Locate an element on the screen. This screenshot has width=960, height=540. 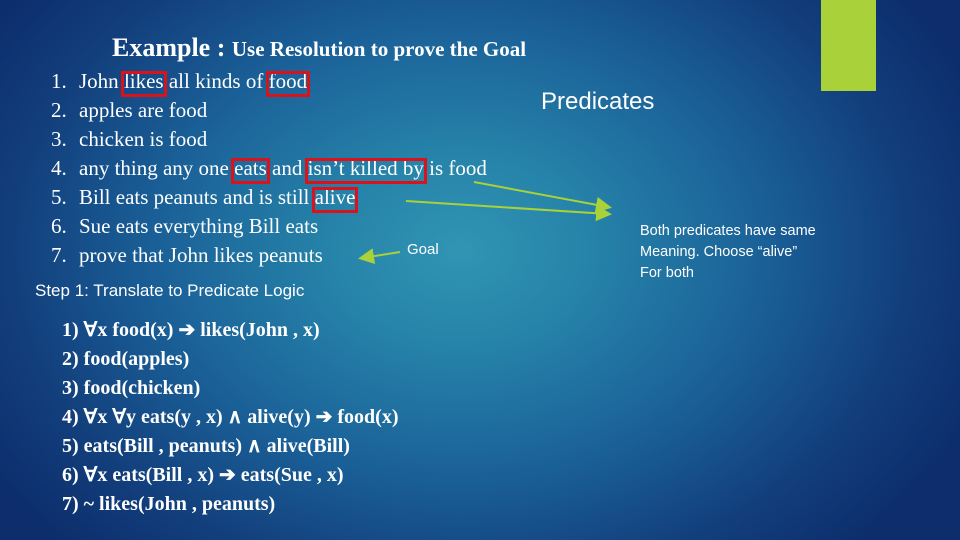
accent-bar is located at coordinates (848, 45).